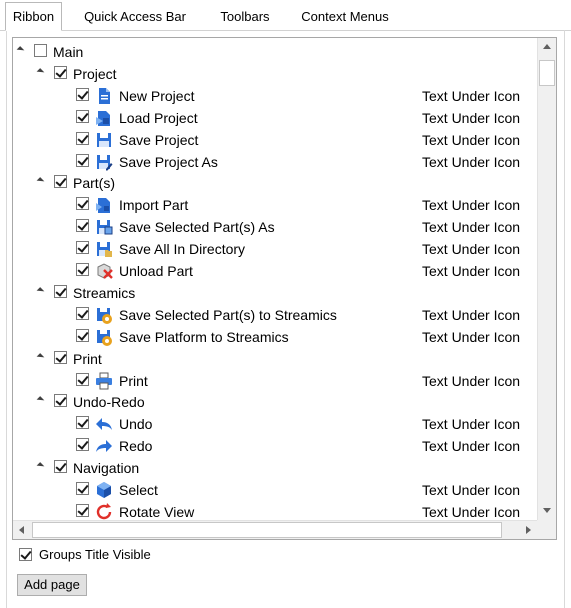 The height and width of the screenshot is (608, 571). What do you see at coordinates (275, 74) in the screenshot?
I see `tree-item: Project` at bounding box center [275, 74].